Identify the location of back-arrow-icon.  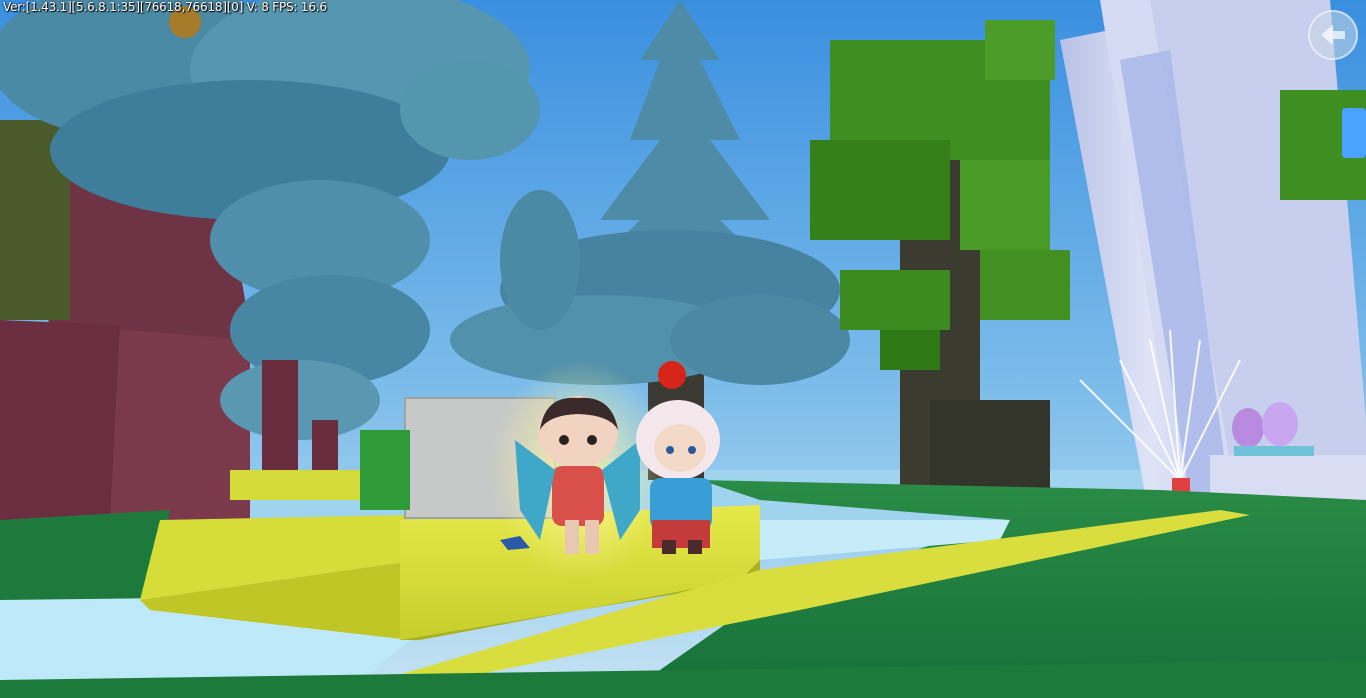
(1333, 35).